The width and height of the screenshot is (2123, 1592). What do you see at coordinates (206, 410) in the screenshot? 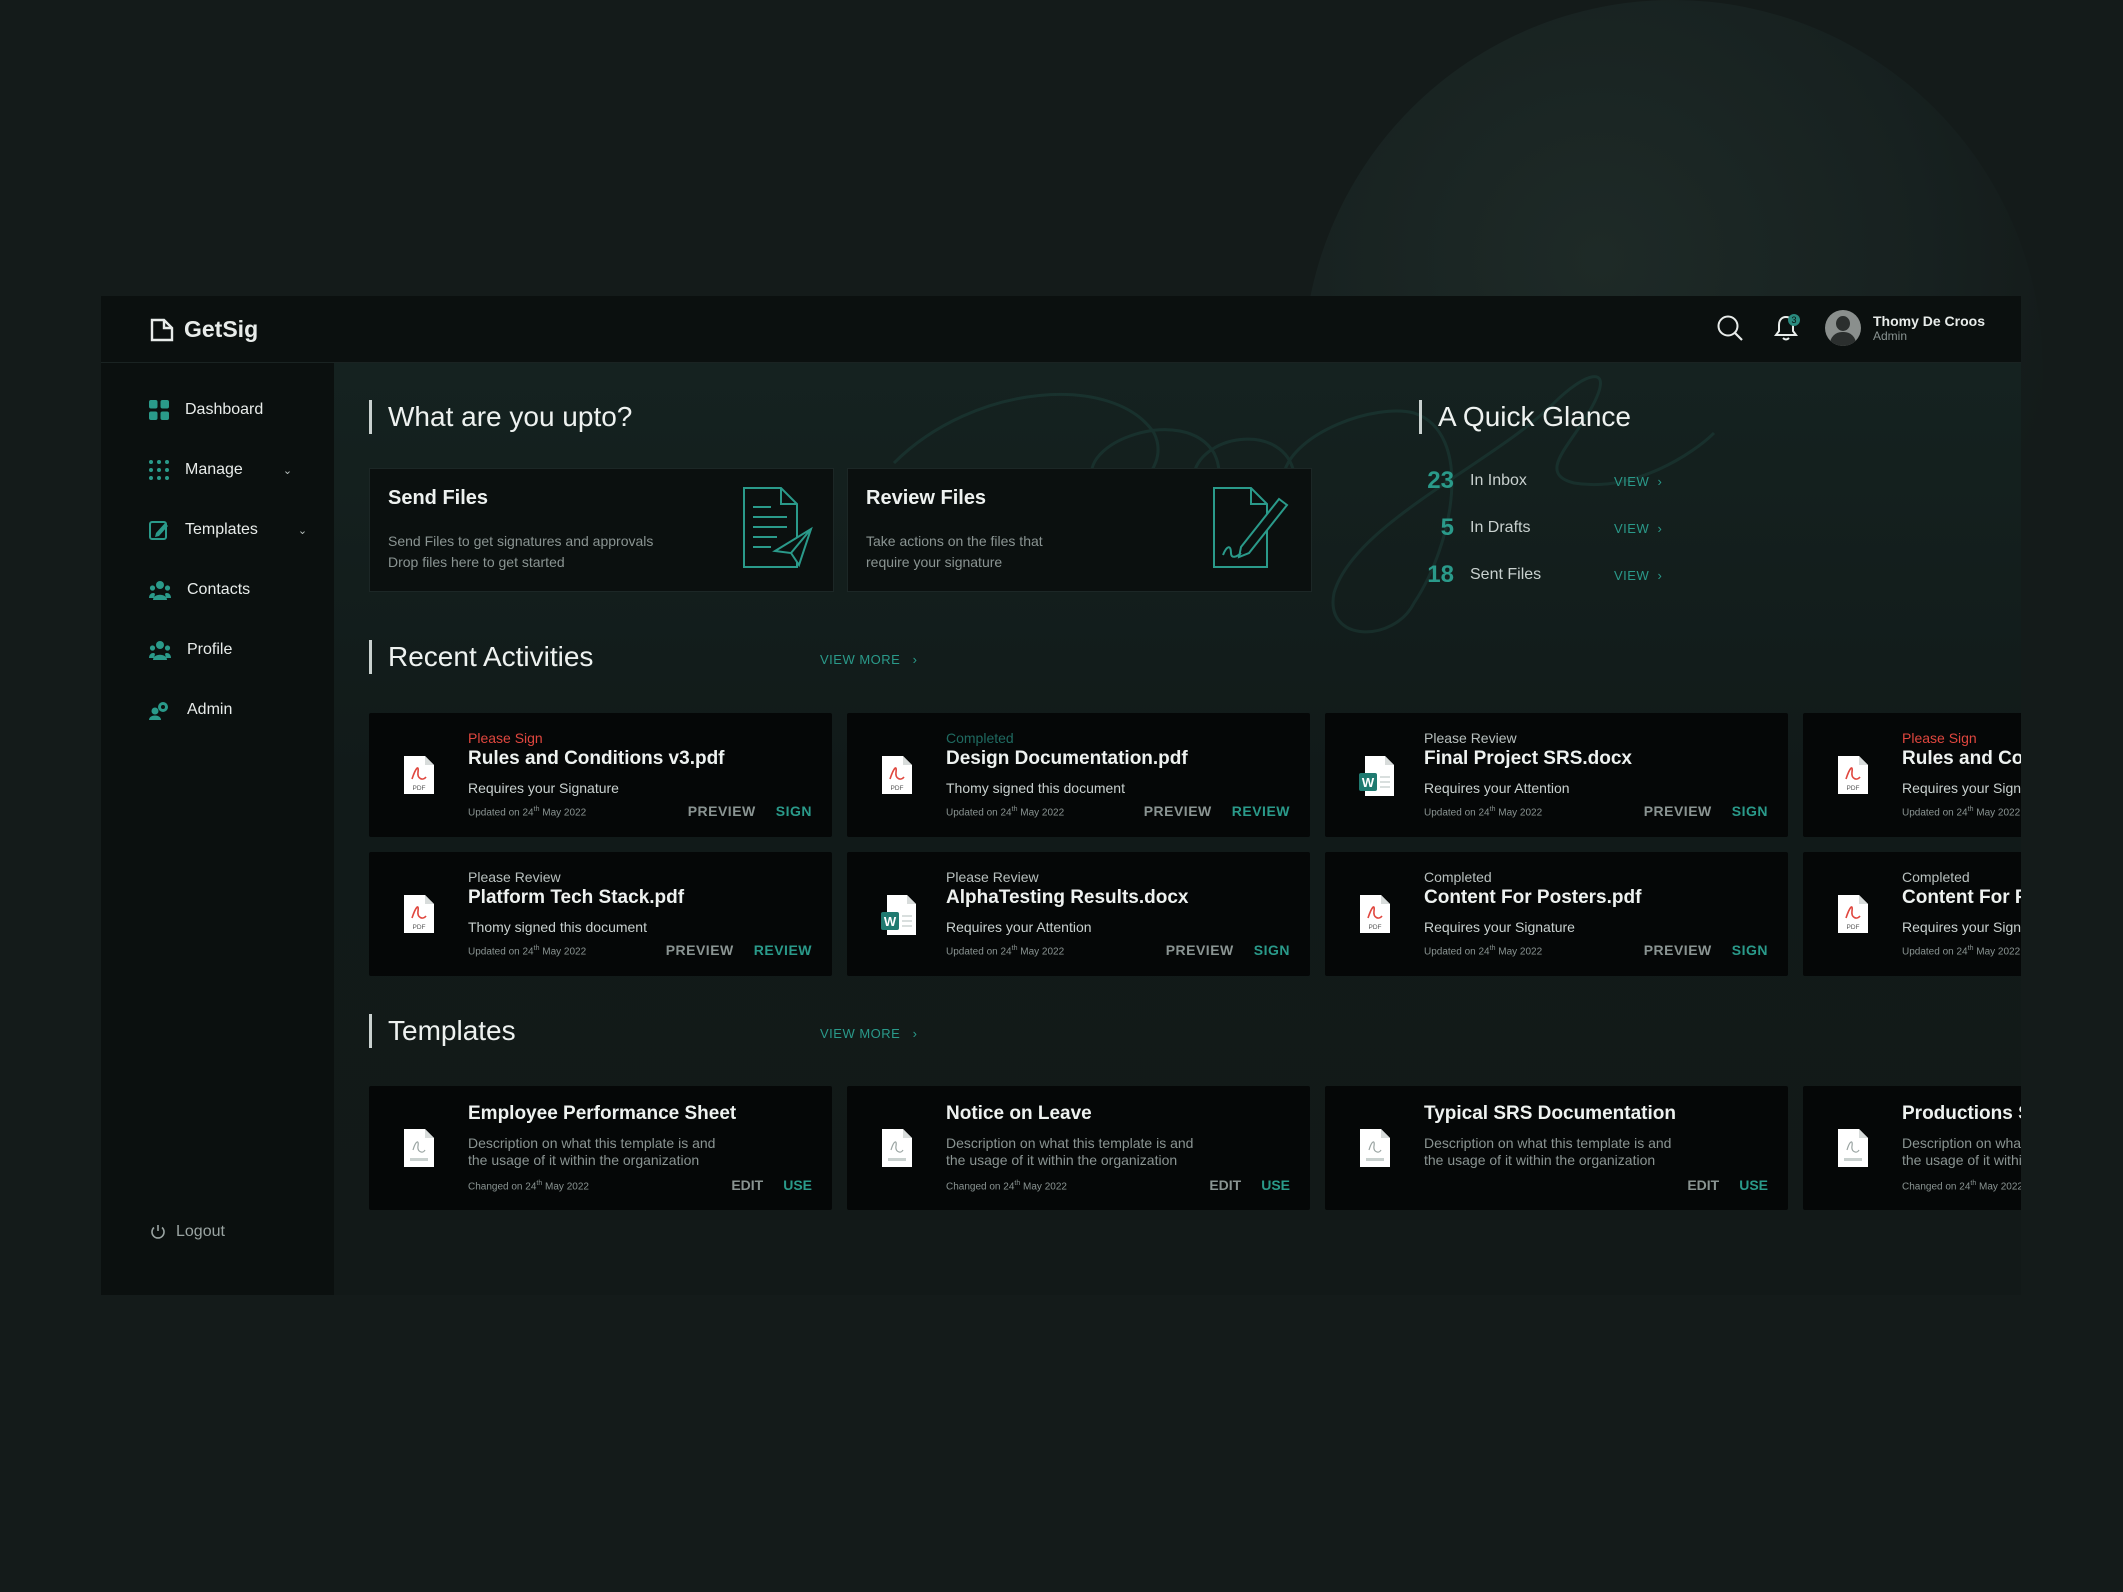
I see `sidebar-item-dashboard: Dashboard` at bounding box center [206, 410].